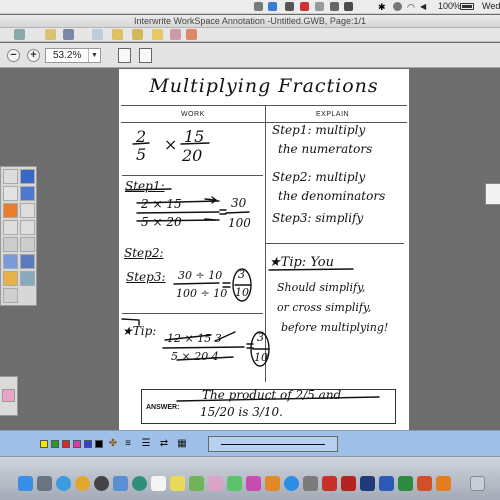 Image resolution: width=500 pixels, height=500 pixels. Describe the element at coordinates (113, 444) in the screenshot. I see `color-picker-icon: ✤` at that location.